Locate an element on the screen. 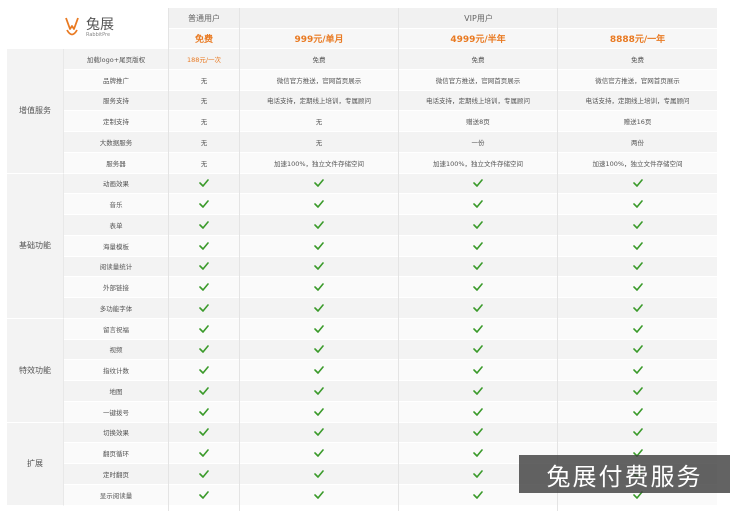 The width and height of the screenshot is (730, 516). feature-label: 加载logo+尾页版权 is located at coordinates (116, 59).